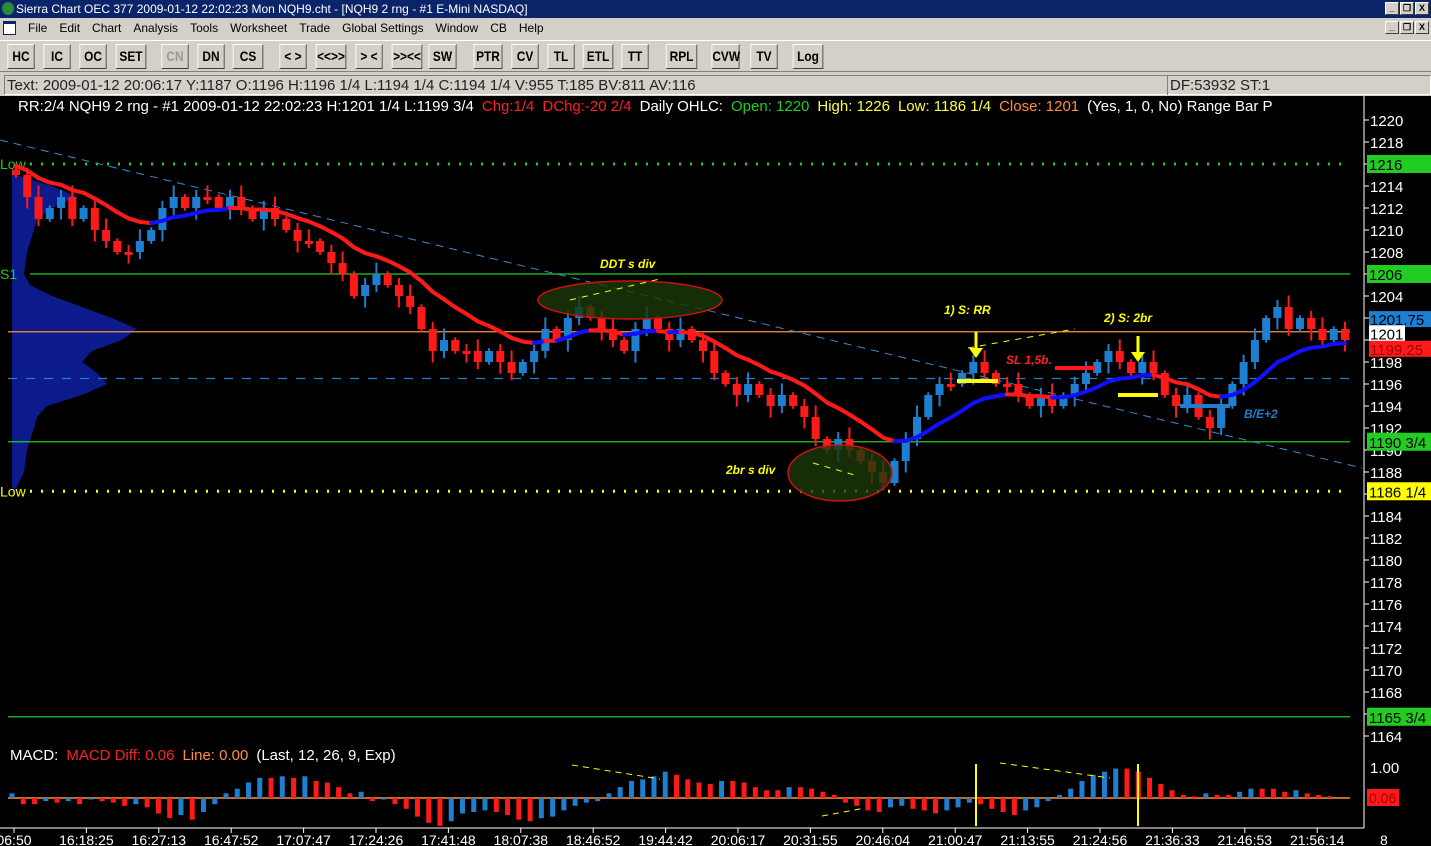 This screenshot has height=846, width=1431. Describe the element at coordinates (598, 56) in the screenshot. I see `toolbar-button-15: ETL` at that location.